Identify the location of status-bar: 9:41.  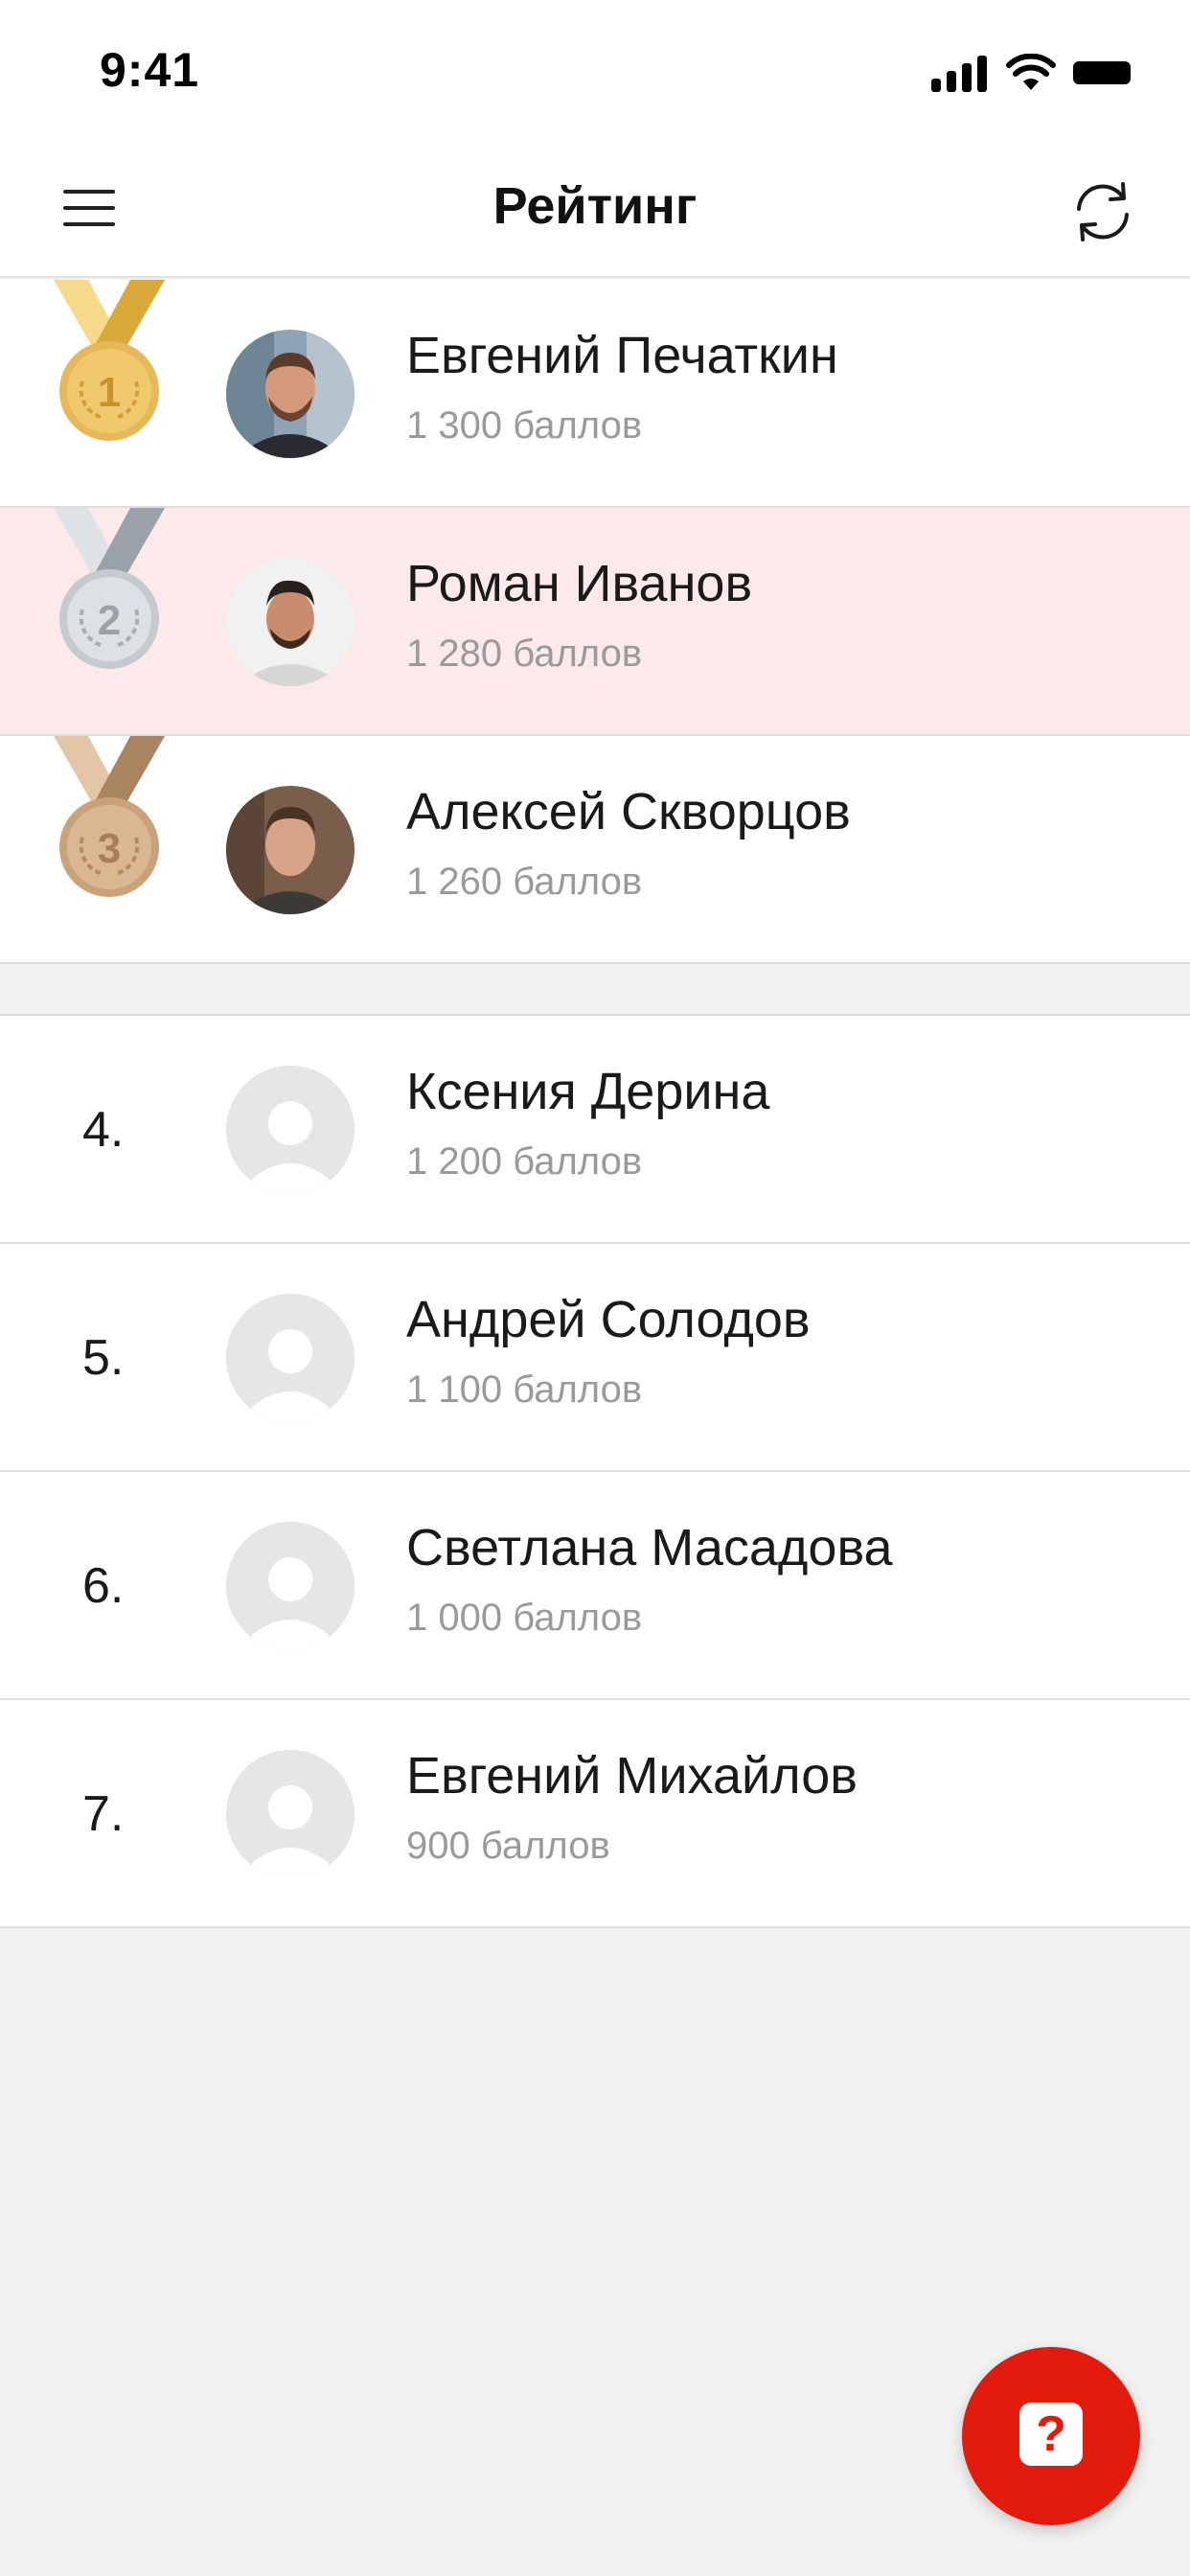
(595, 72).